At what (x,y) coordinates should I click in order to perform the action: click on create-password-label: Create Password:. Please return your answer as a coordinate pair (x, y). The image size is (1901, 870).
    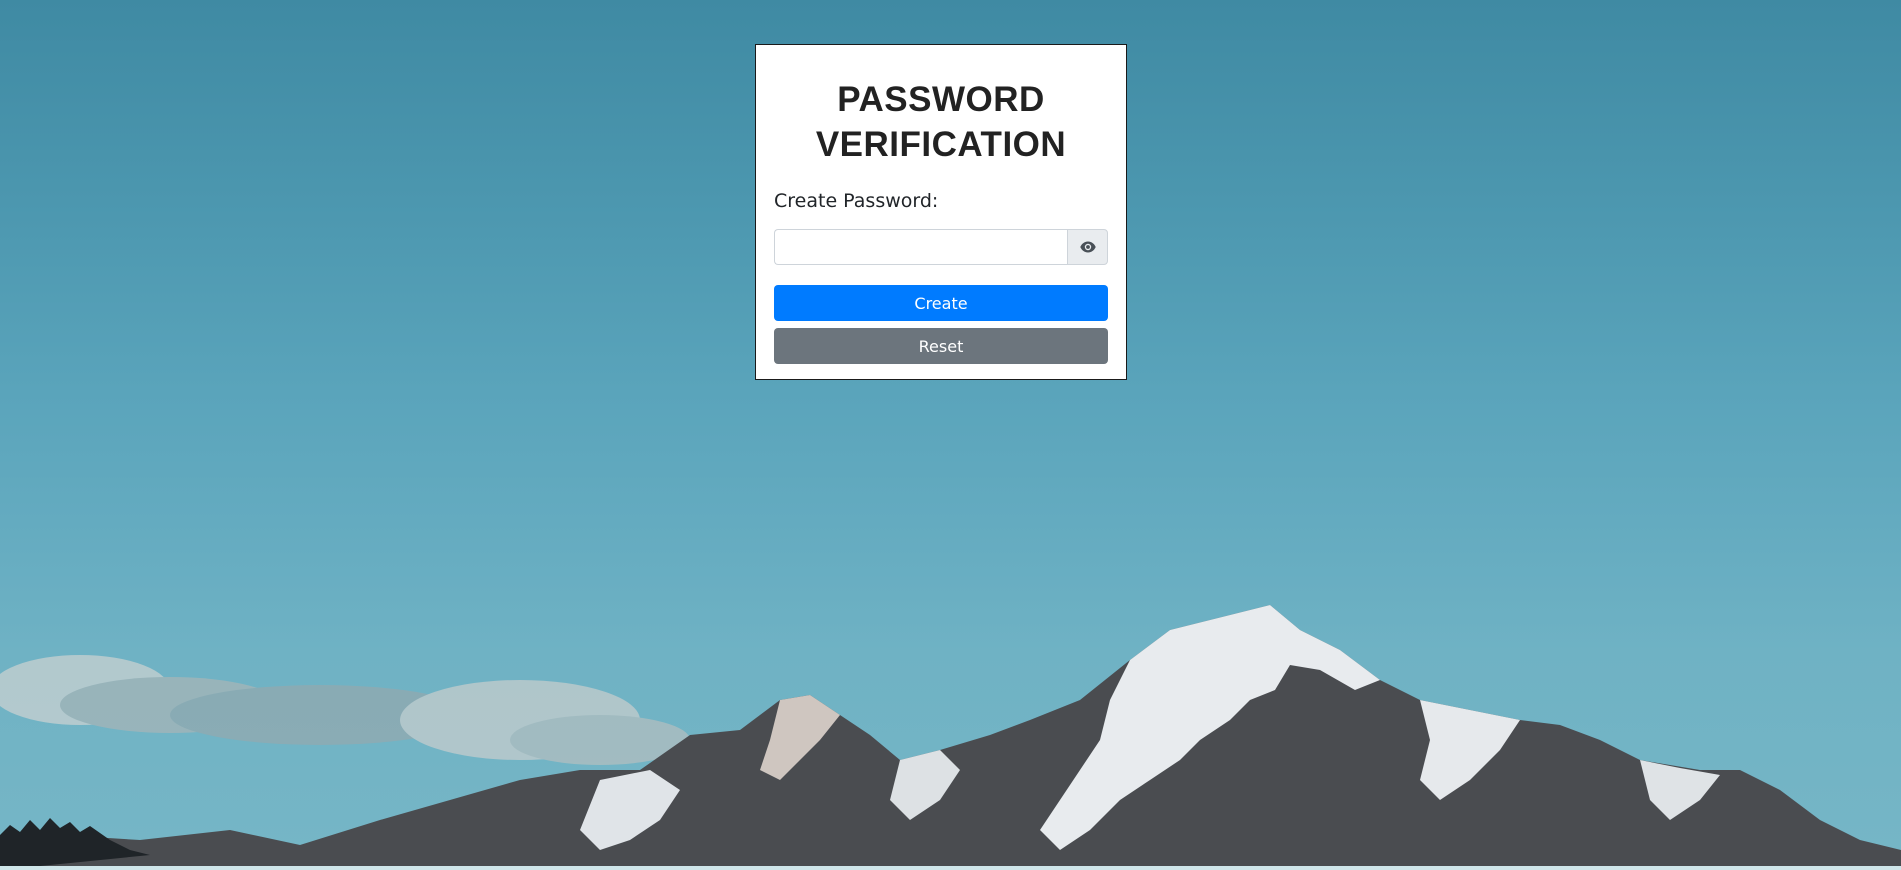
    Looking at the image, I should click on (856, 201).